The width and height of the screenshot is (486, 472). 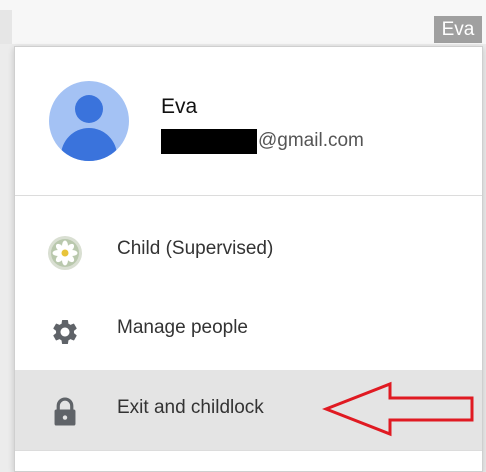 What do you see at coordinates (65, 412) in the screenshot?
I see `lock-icon` at bounding box center [65, 412].